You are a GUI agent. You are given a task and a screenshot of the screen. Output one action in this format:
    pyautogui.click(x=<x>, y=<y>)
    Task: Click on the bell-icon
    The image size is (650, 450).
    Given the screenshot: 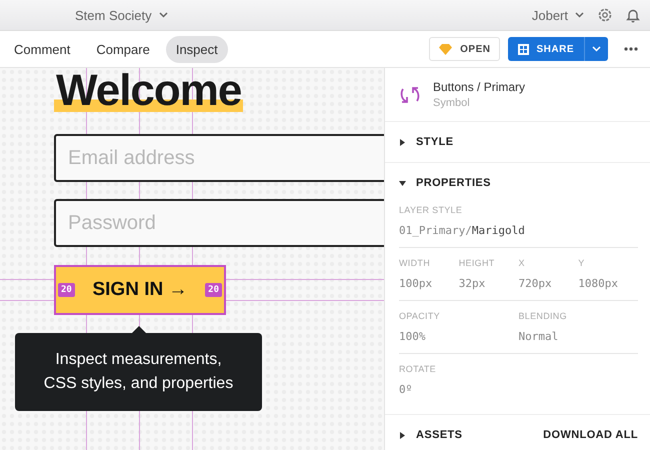 What is the action you would take?
    pyautogui.click(x=633, y=15)
    